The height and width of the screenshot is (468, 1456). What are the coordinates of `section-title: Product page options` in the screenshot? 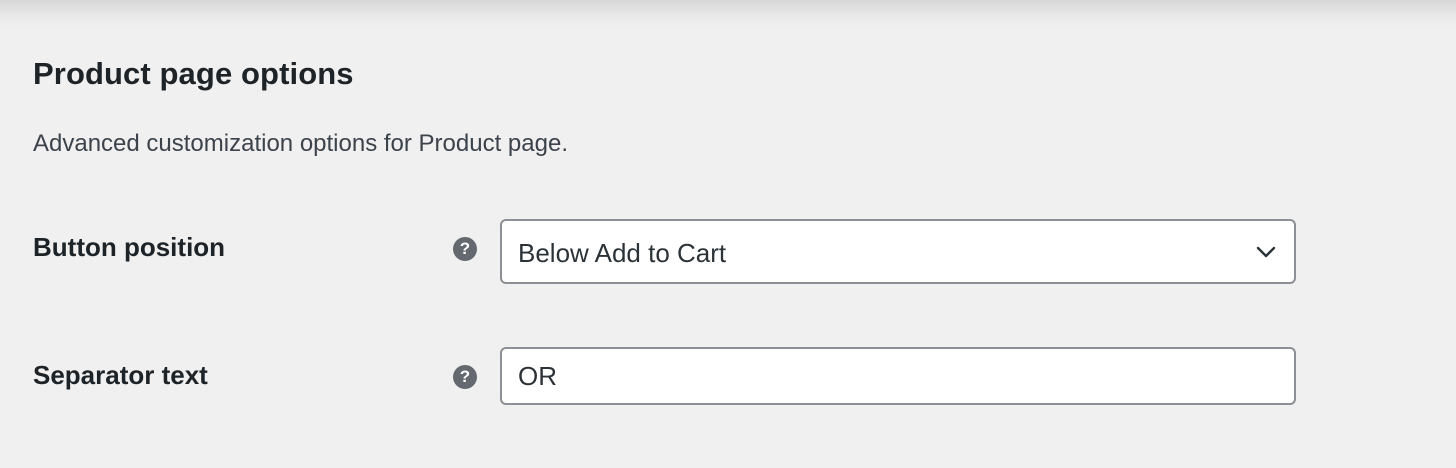 It's located at (193, 73).